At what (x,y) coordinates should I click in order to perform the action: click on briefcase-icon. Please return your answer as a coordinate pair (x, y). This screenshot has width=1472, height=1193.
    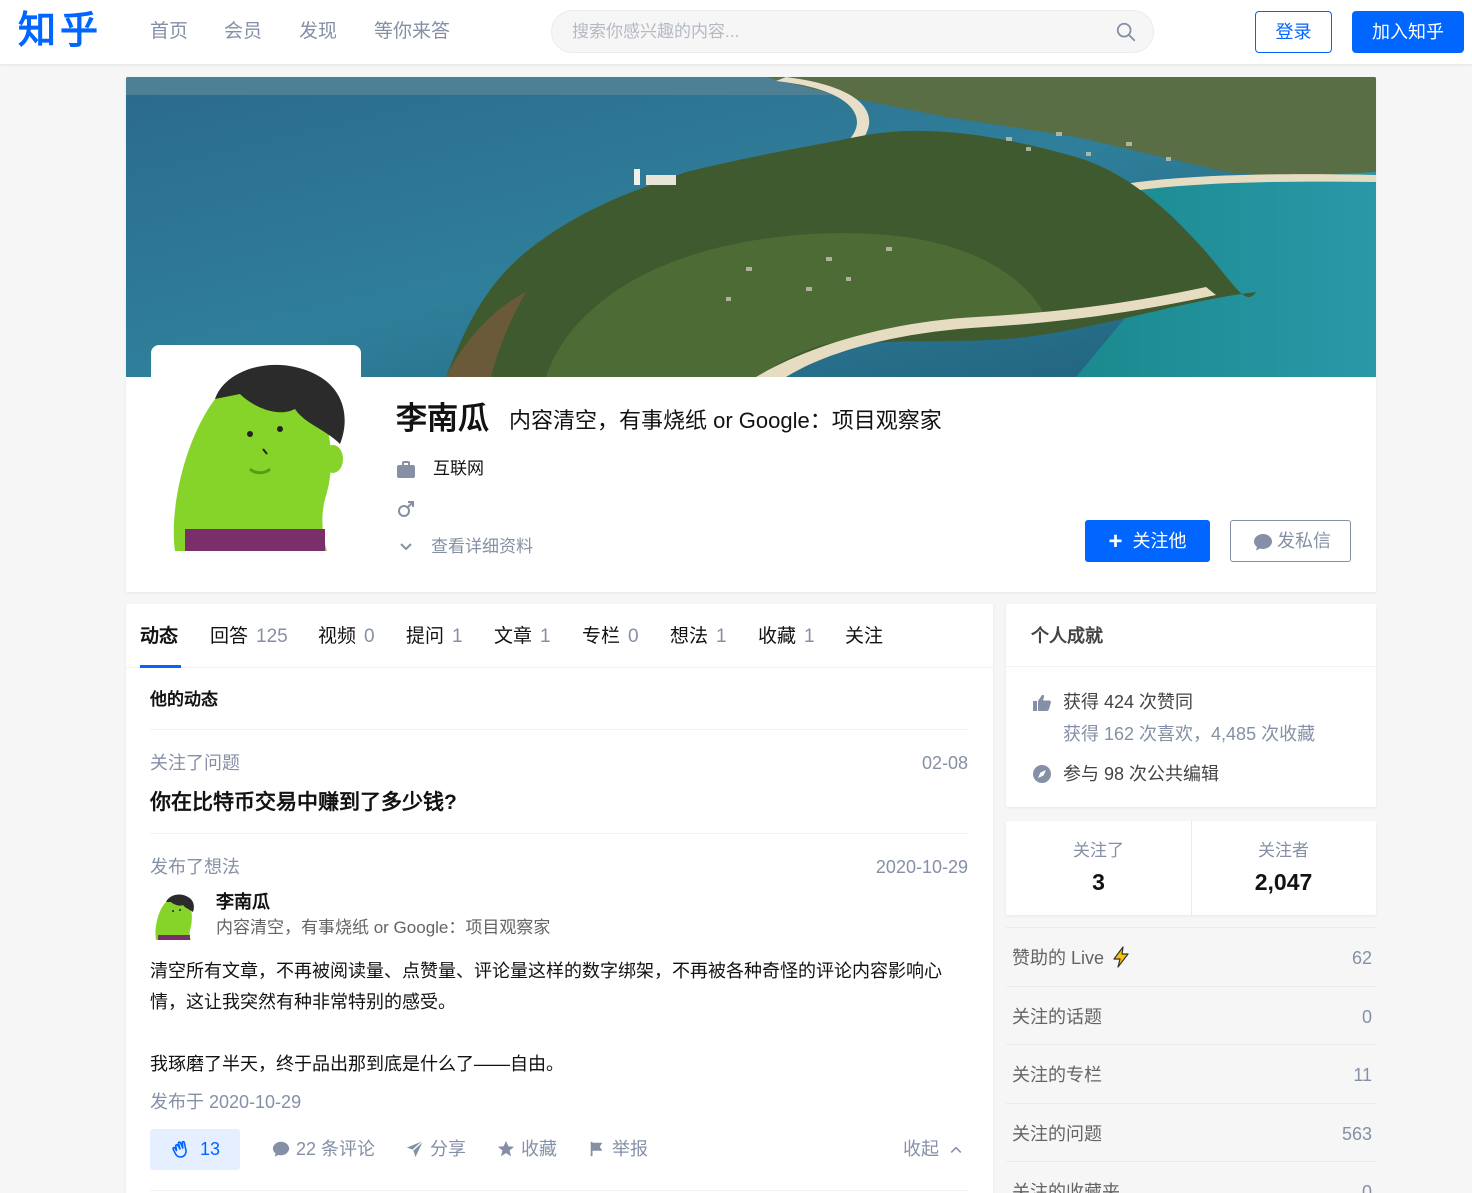
    Looking at the image, I should click on (406, 469).